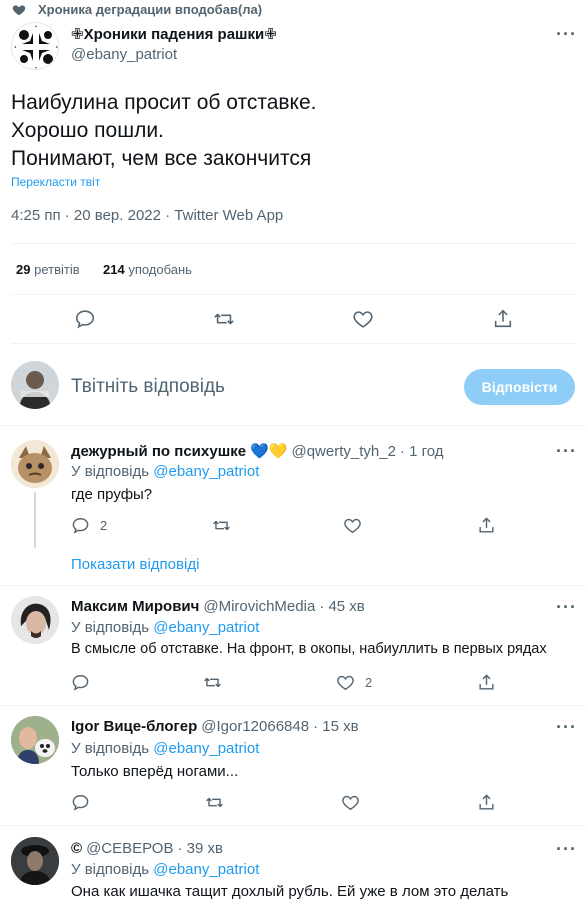 This screenshot has height=904, width=586. I want to click on tweet-text-line: Наибулина просит об отставке., so click(164, 102).